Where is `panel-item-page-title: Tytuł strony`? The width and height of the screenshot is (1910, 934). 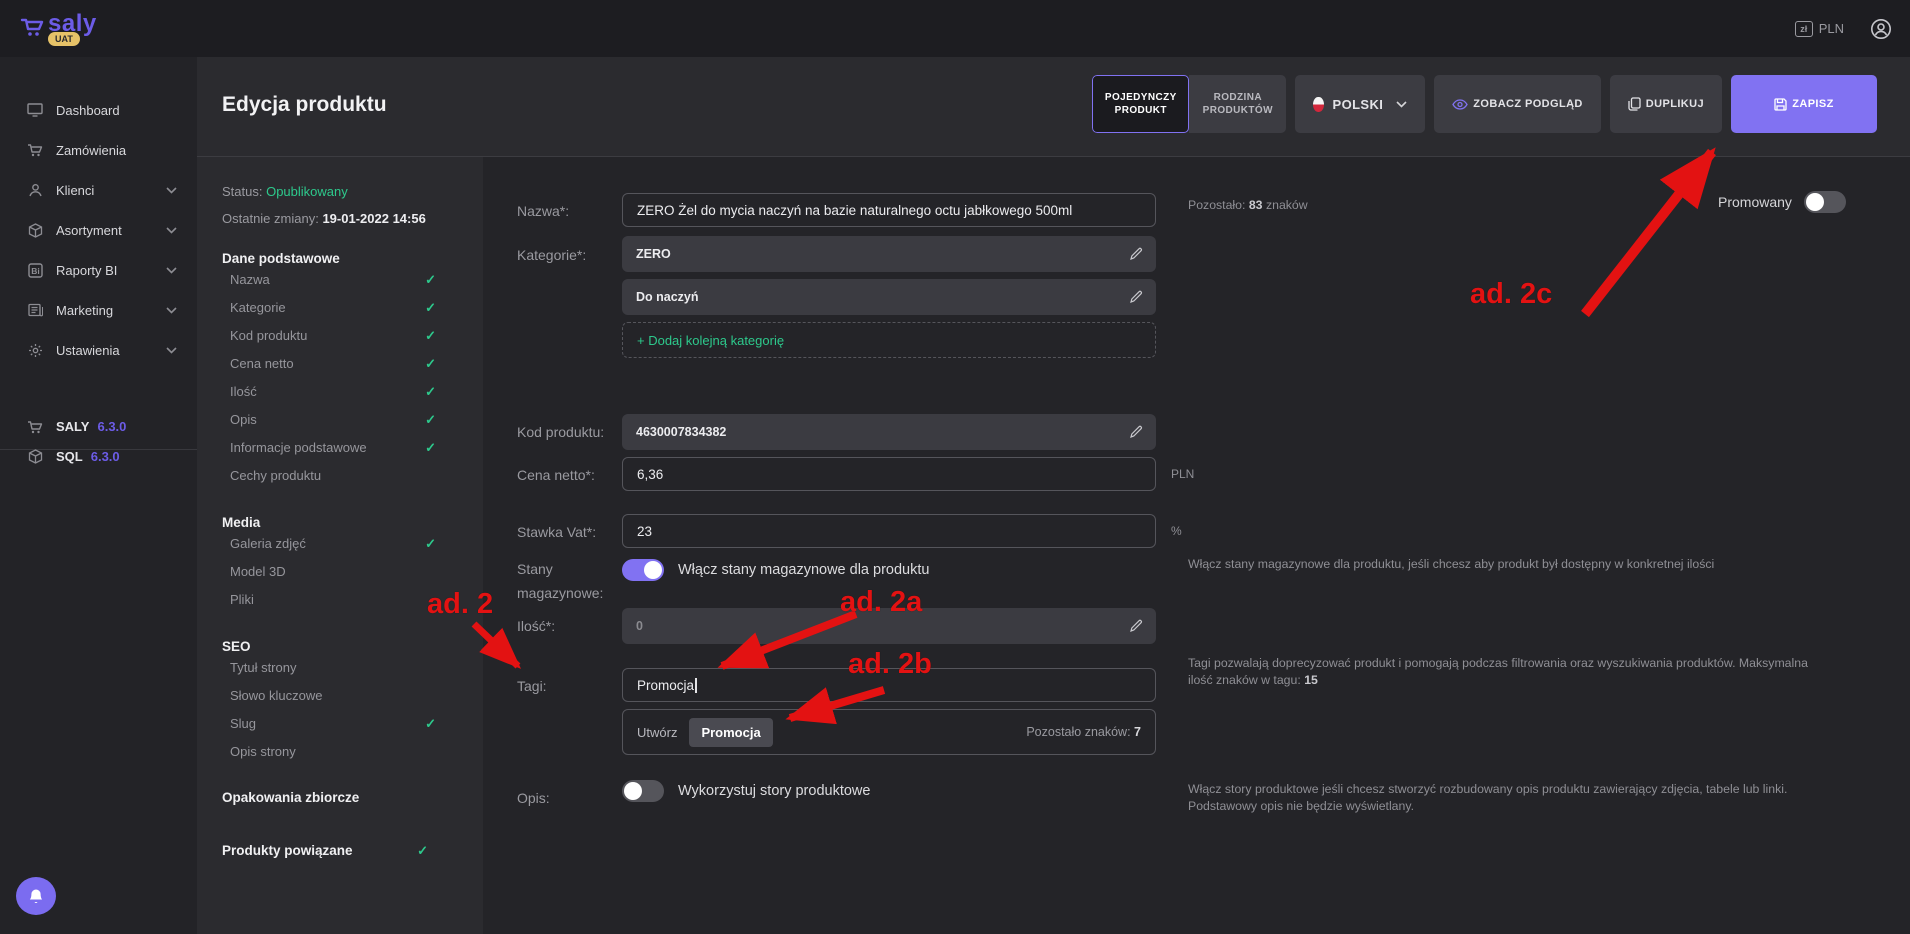
panel-item-page-title: Tytuł strony is located at coordinates (354, 668).